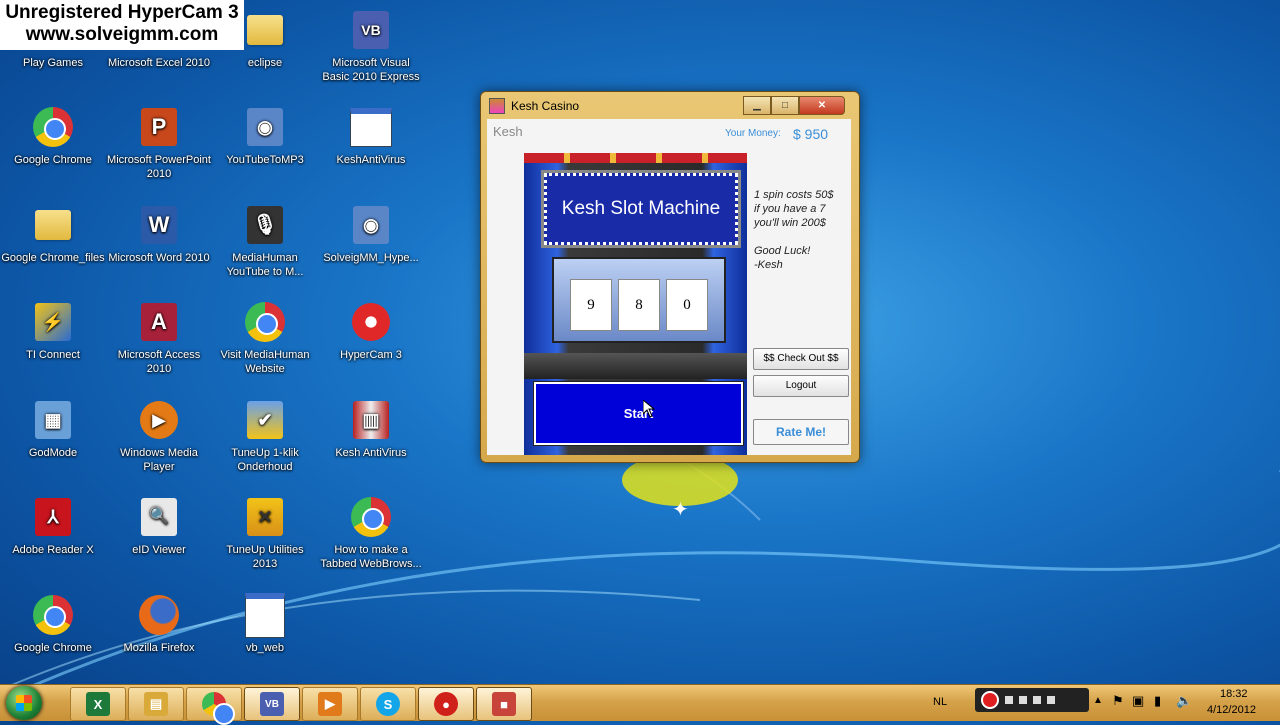  I want to click on desktop-icon-firefox: Mozilla Firefox, so click(159, 624).